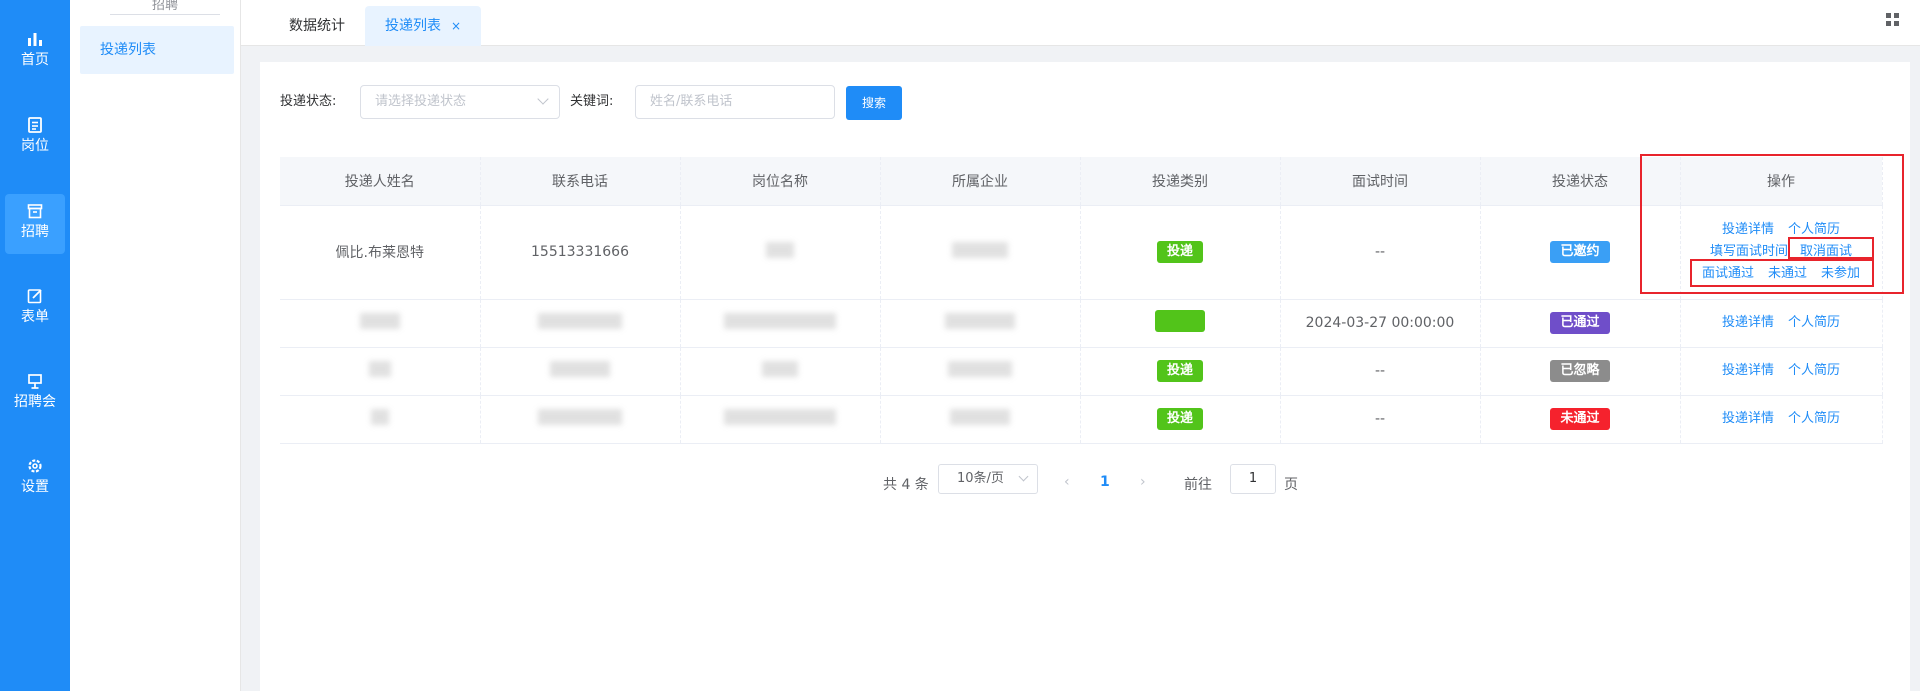  I want to click on status-badge: 已通过, so click(1580, 323).